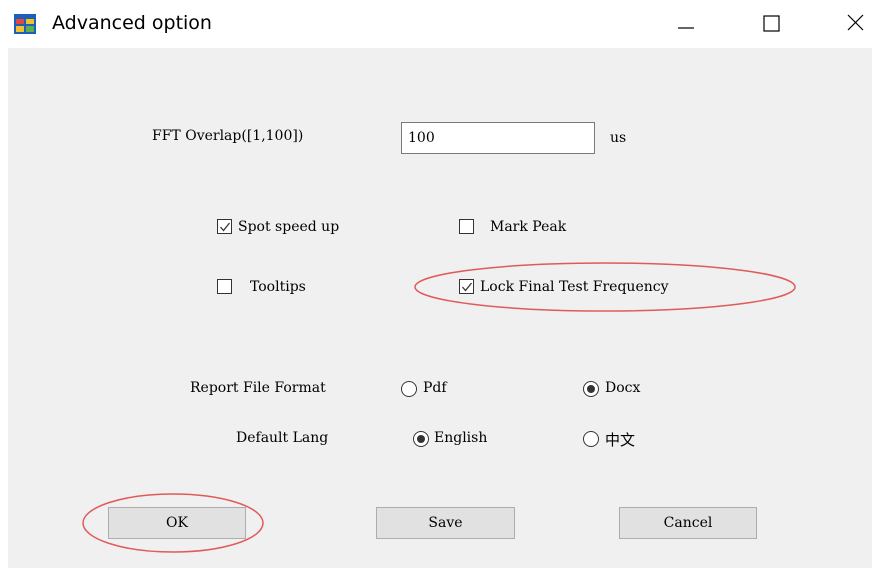 This screenshot has width=879, height=568. What do you see at coordinates (25, 24) in the screenshot?
I see `app-window-icon` at bounding box center [25, 24].